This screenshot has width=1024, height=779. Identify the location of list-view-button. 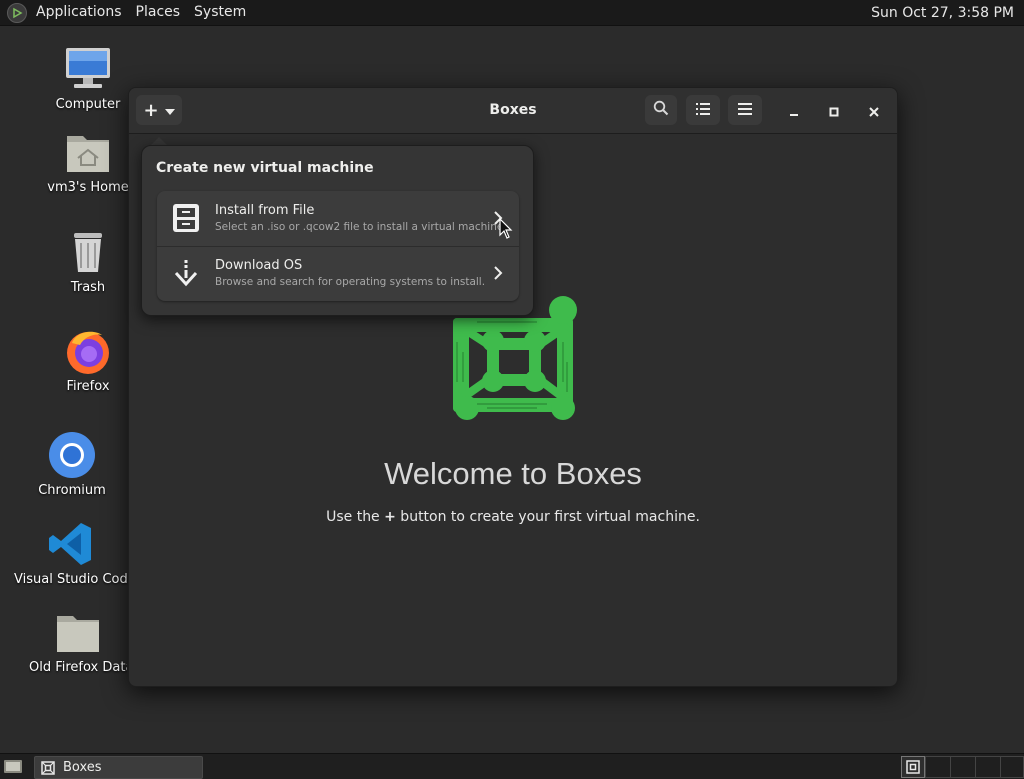
(703, 110).